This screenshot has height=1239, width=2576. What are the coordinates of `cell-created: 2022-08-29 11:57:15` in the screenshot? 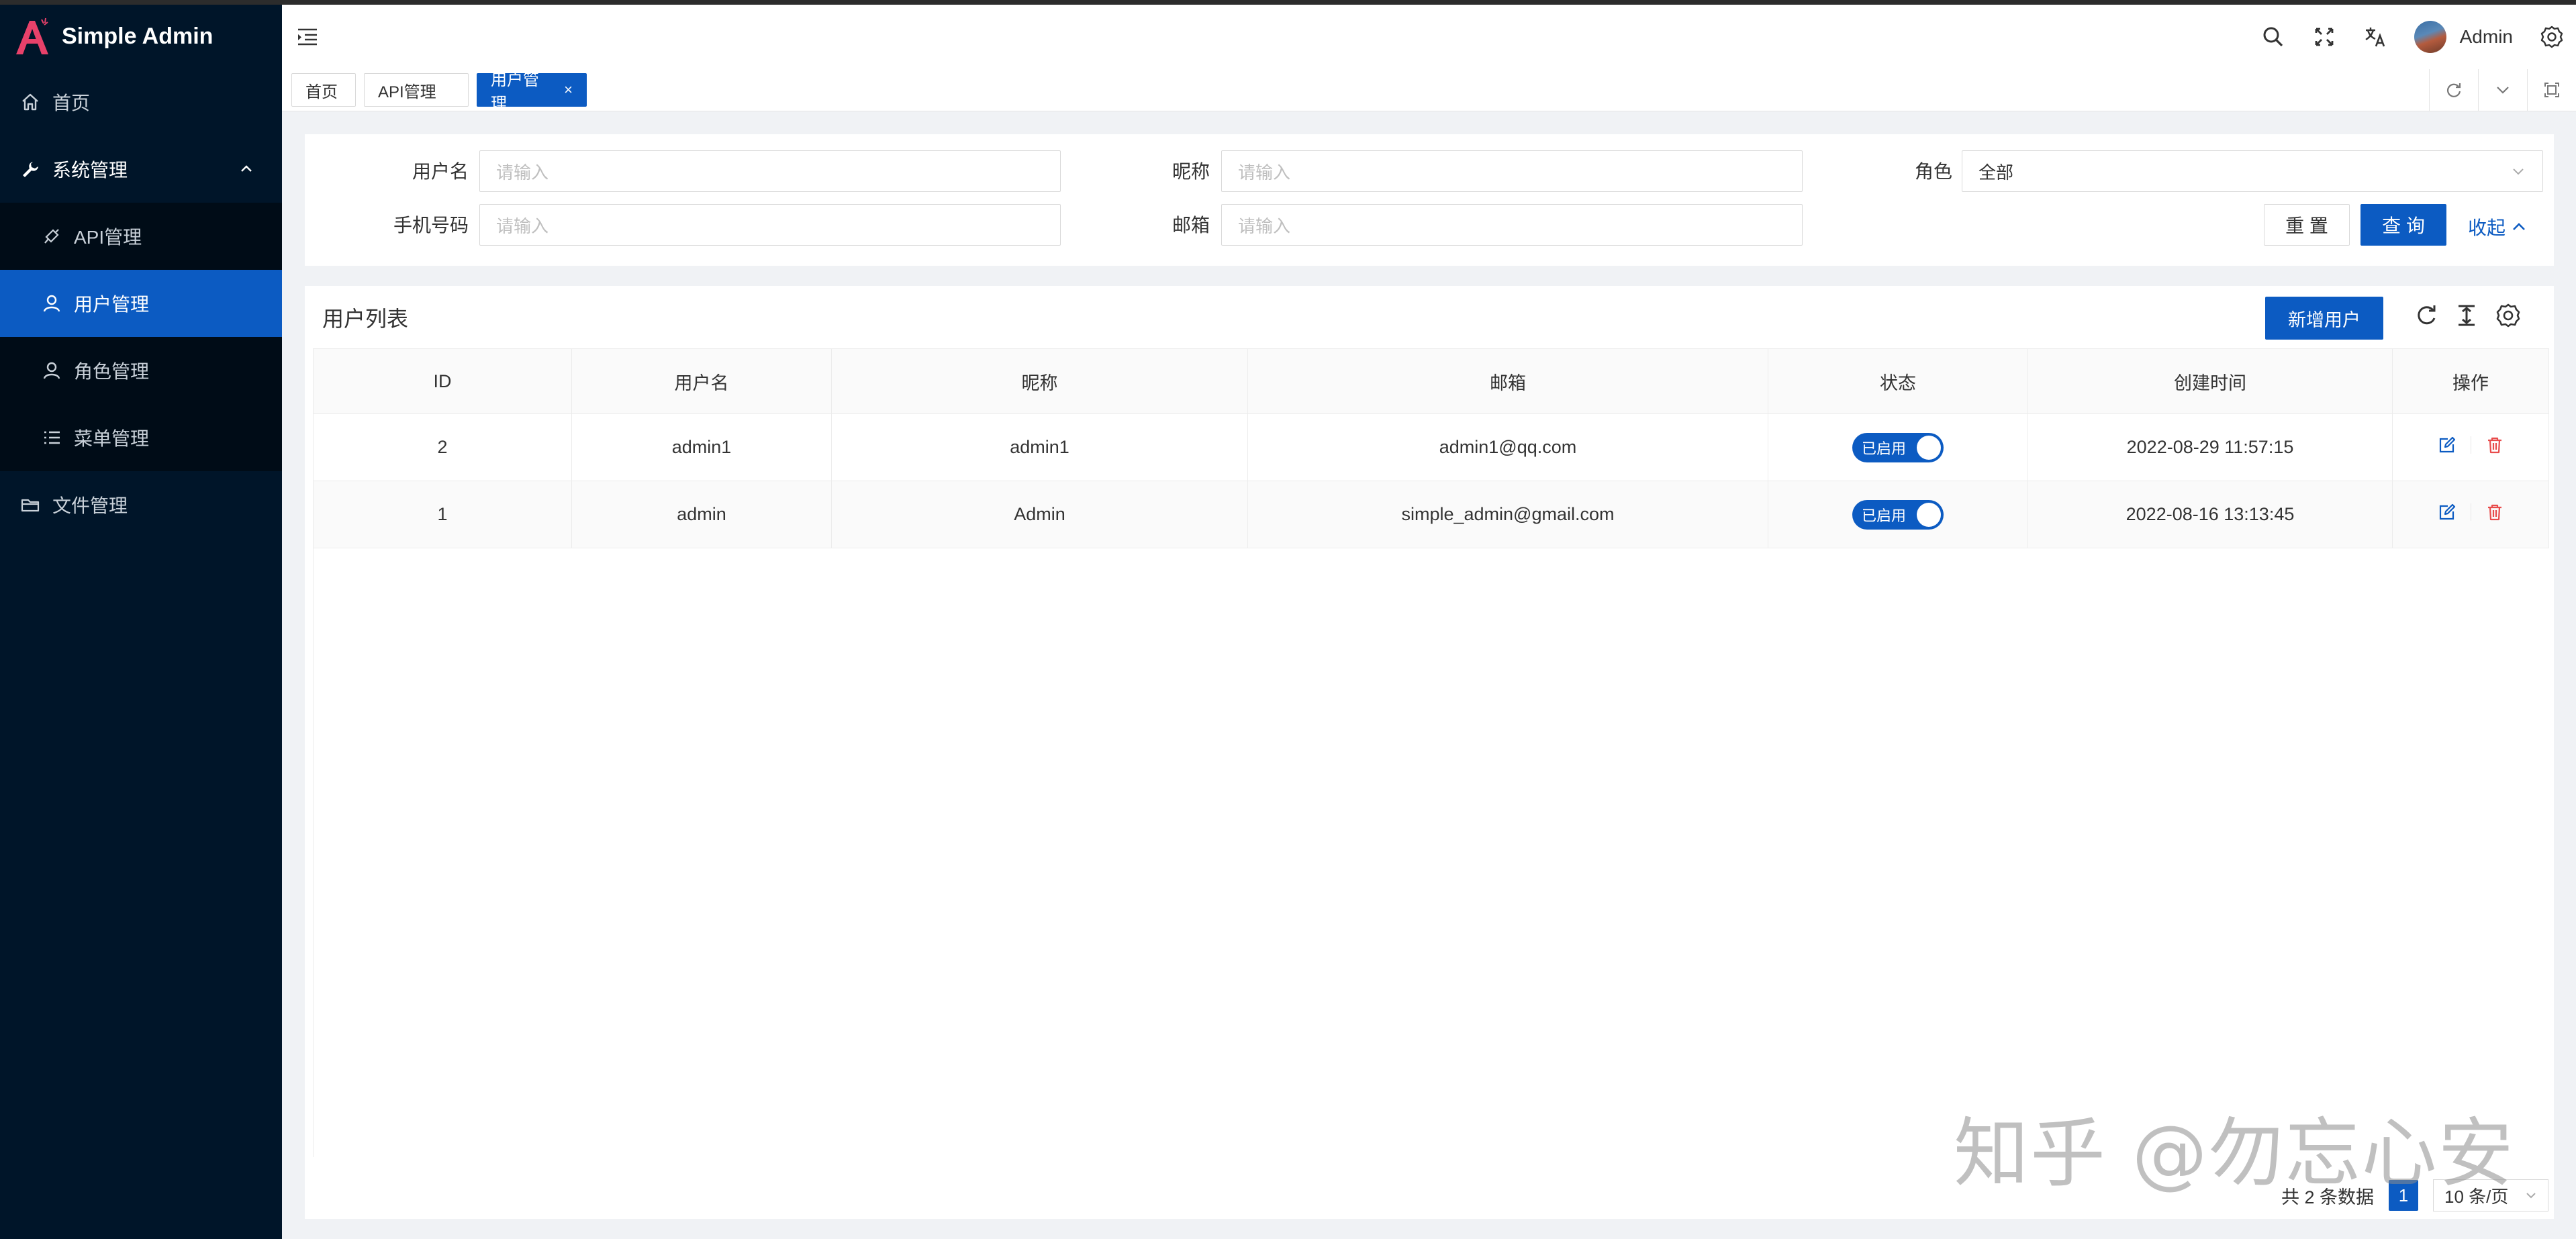 It's located at (2210, 447).